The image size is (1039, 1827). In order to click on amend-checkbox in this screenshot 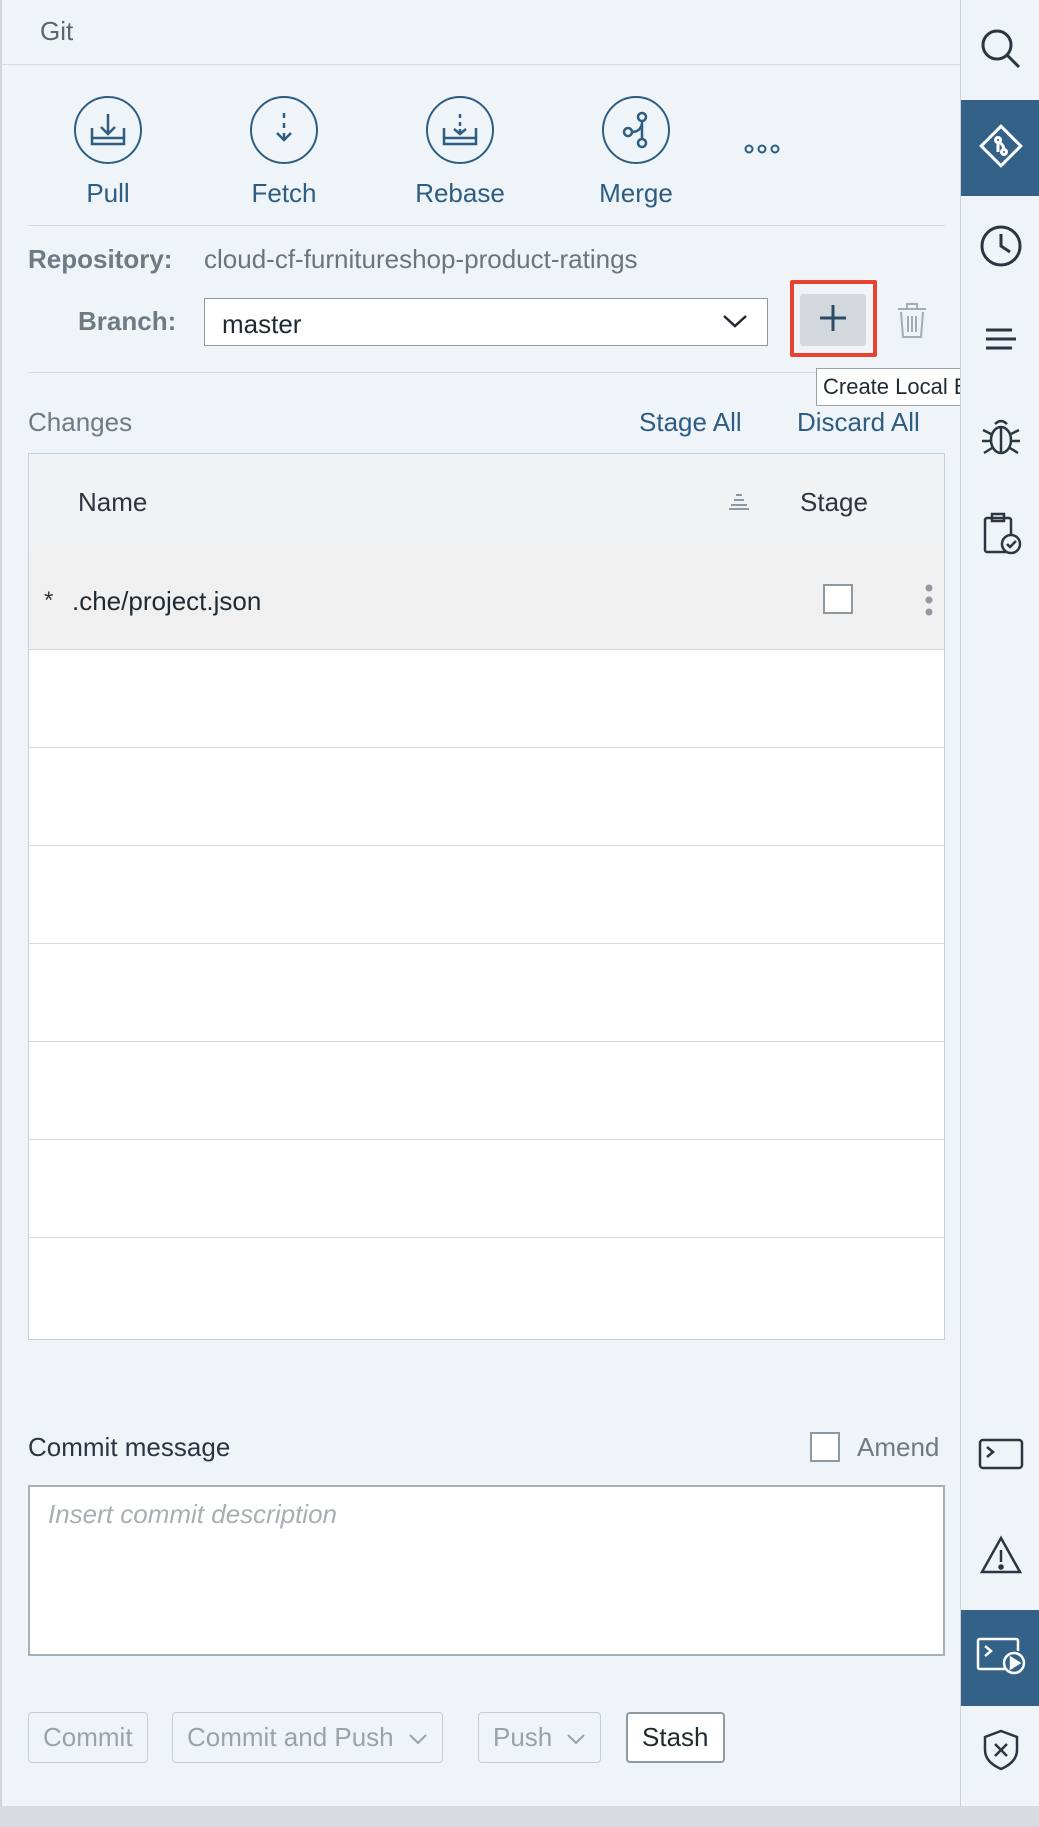, I will do `click(825, 1447)`.